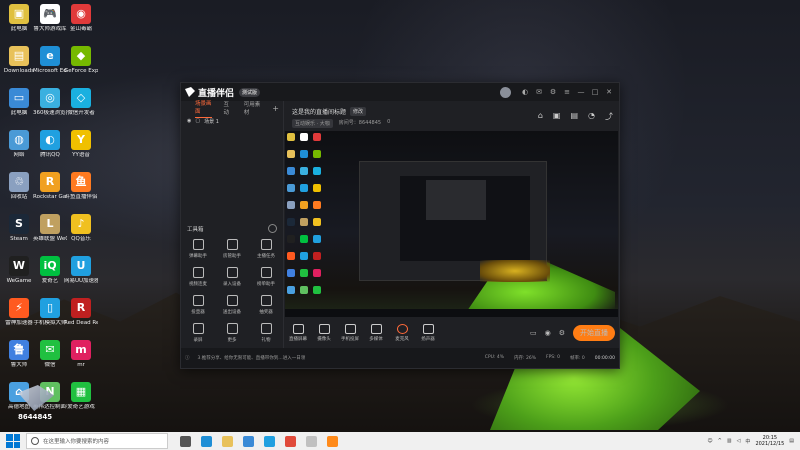 This screenshot has width=800, height=450. Describe the element at coordinates (567, 92) in the screenshot. I see `menu-icon: ≡` at that location.